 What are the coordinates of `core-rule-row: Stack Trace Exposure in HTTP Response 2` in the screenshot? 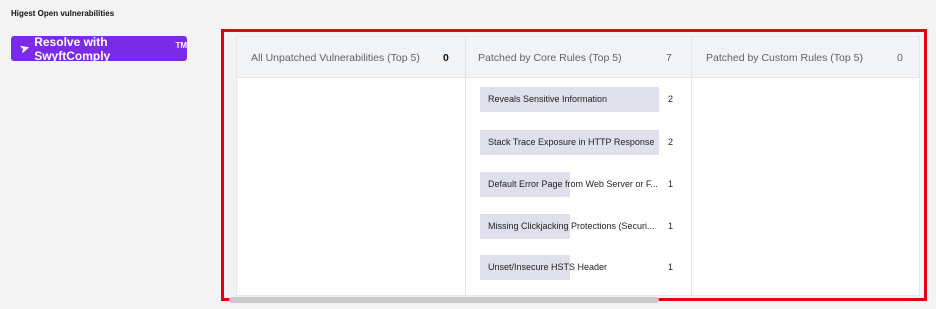 It's located at (585, 142).